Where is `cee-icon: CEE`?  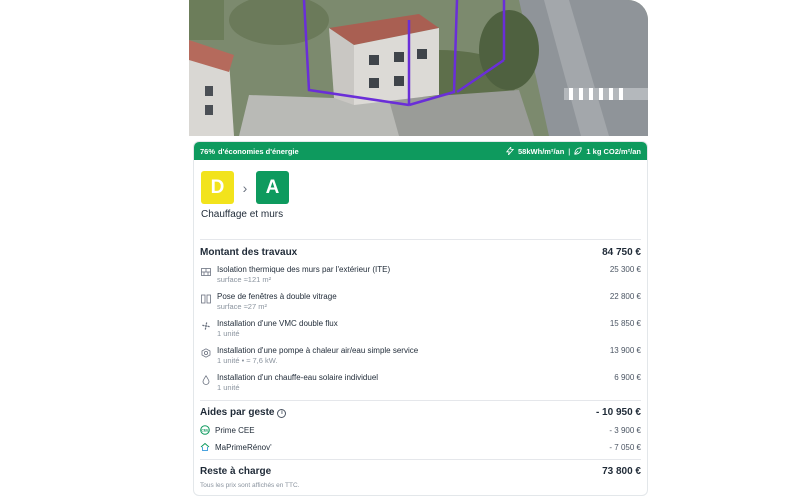
cee-icon: CEE is located at coordinates (205, 430).